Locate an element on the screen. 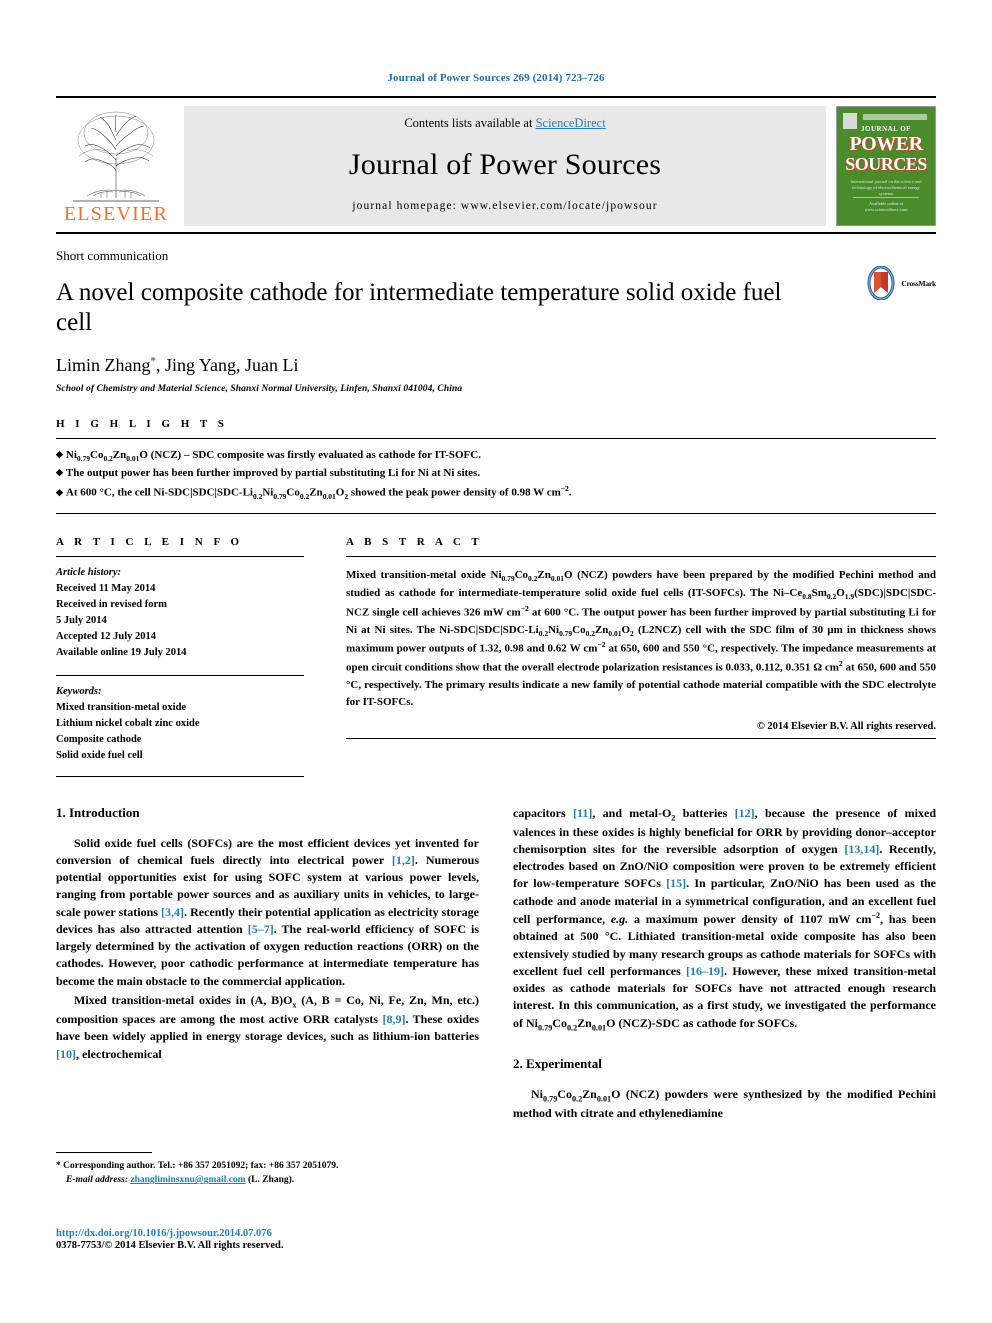  citation-link: [16–19] is located at coordinates (705, 971).